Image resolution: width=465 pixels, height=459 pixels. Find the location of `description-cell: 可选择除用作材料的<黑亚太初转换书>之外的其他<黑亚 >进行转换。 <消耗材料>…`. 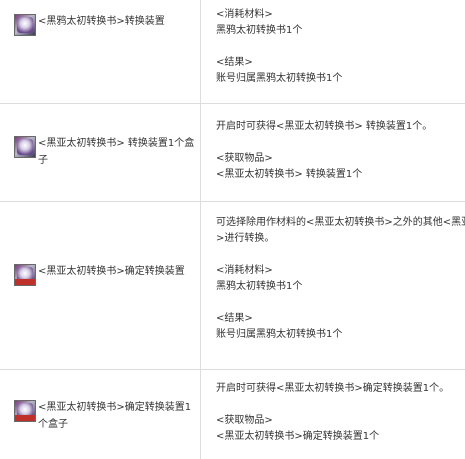

description-cell: 可选择除用作材料的<黑亚太初转换书>之外的其他<黑亚 >进行转换。 <消耗材料>… is located at coordinates (340, 279).